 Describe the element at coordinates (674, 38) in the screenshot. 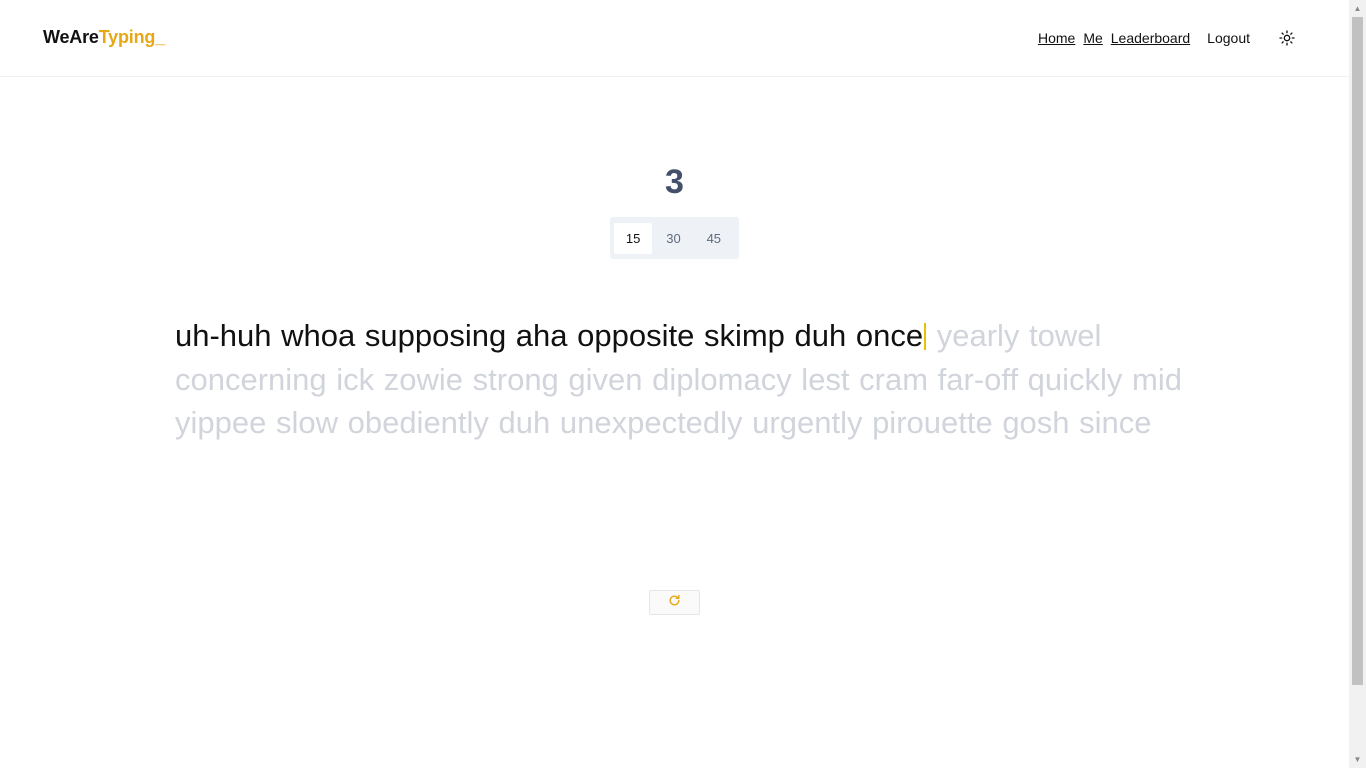

I see `top-navbar: WeAreTyping_ Home Me Leaderboard Logout` at that location.